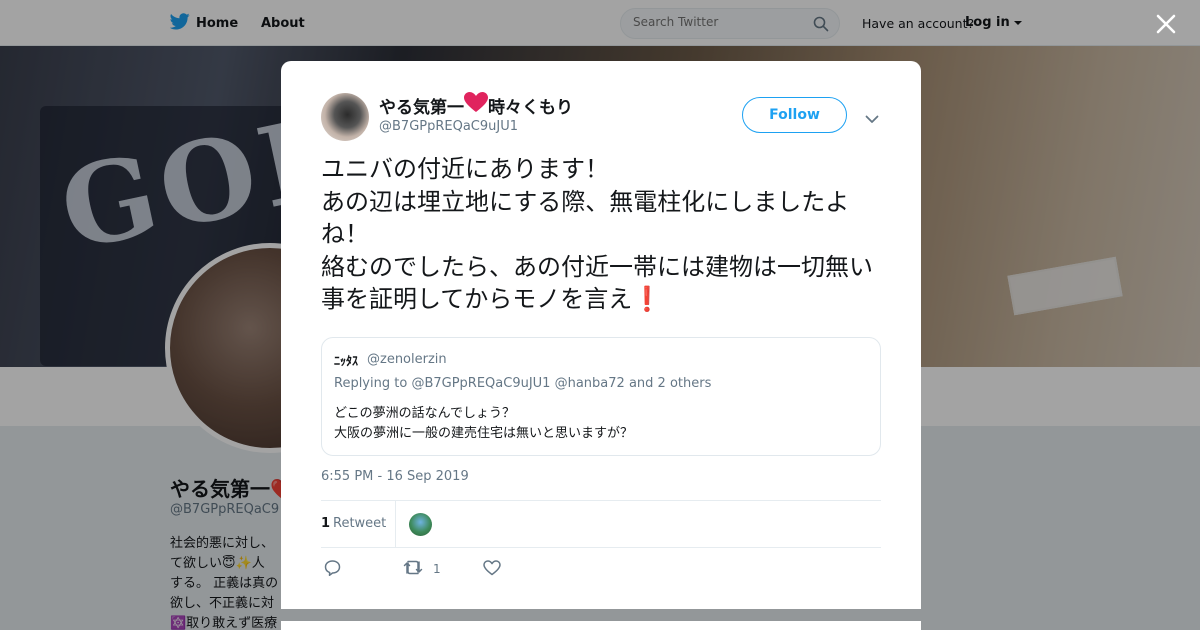  I want to click on retweet-count: 1, so click(325, 523).